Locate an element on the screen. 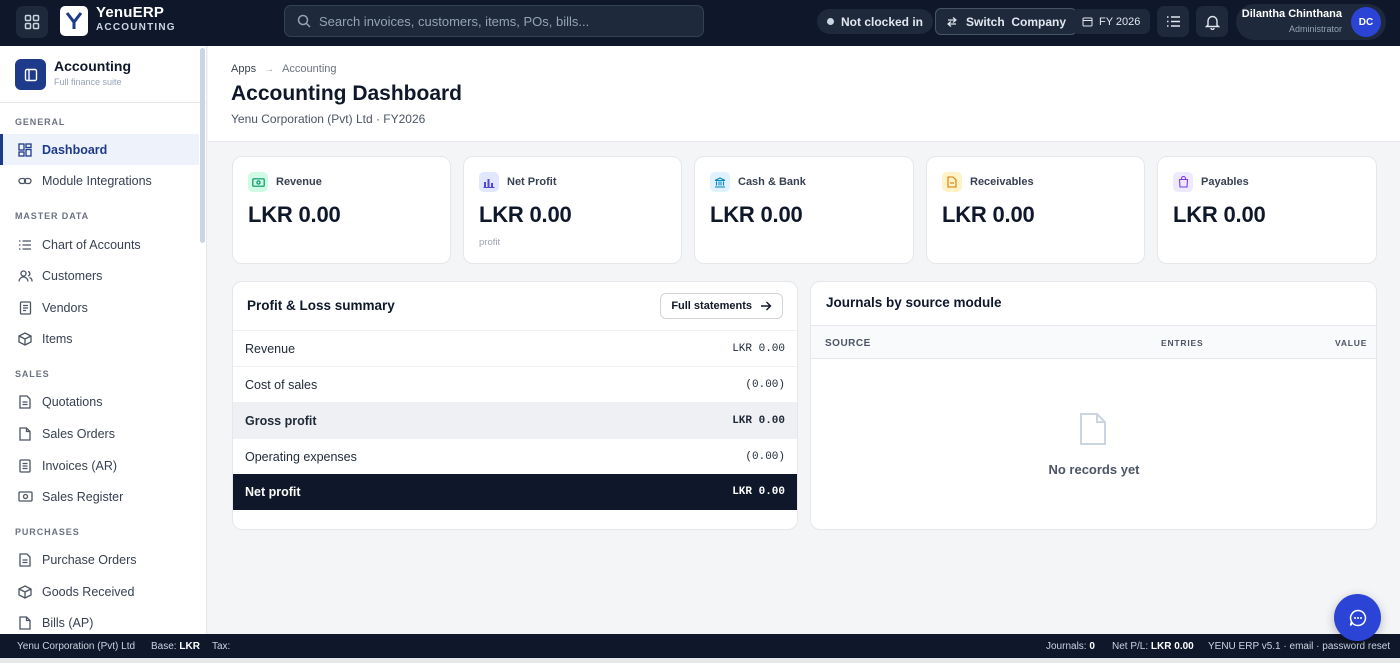 Image resolution: width=1400 pixels, height=663 pixels. sidebar-item-items: Items is located at coordinates (99, 338).